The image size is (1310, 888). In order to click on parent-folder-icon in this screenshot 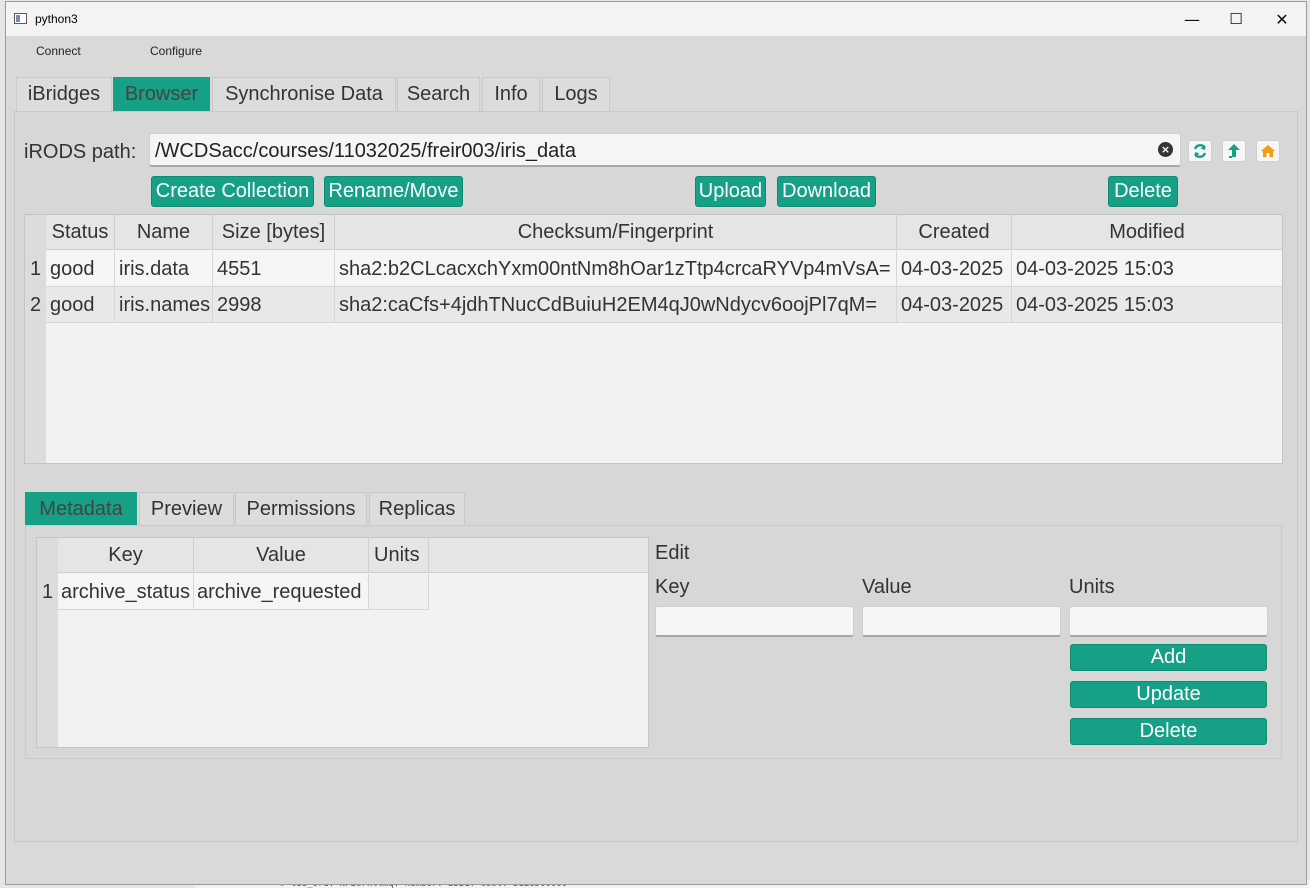, I will do `click(1234, 151)`.